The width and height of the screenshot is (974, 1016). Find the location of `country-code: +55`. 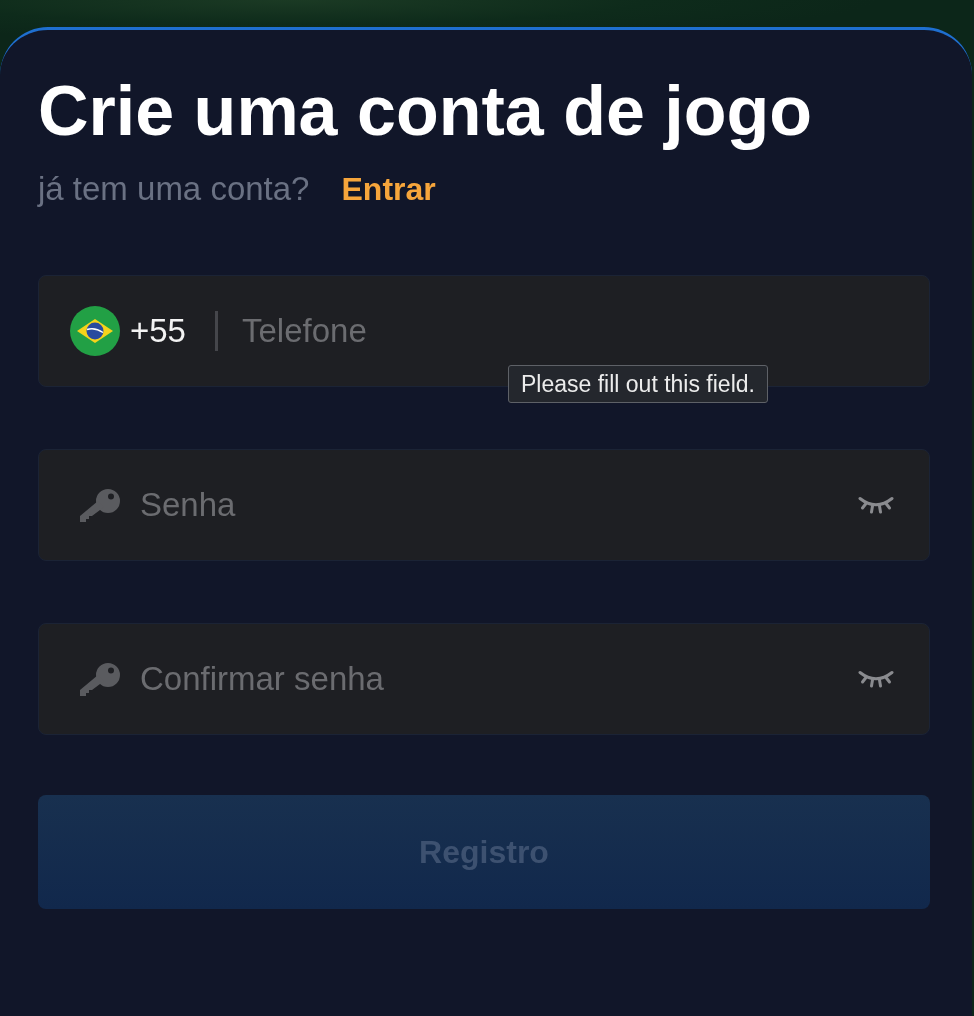

country-code: +55 is located at coordinates (158, 331).